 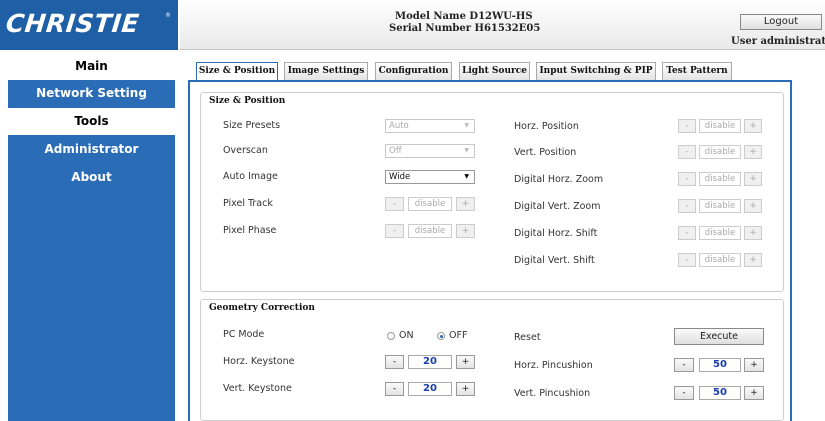 What do you see at coordinates (430, 151) in the screenshot?
I see `overscan-select: Off ▼` at bounding box center [430, 151].